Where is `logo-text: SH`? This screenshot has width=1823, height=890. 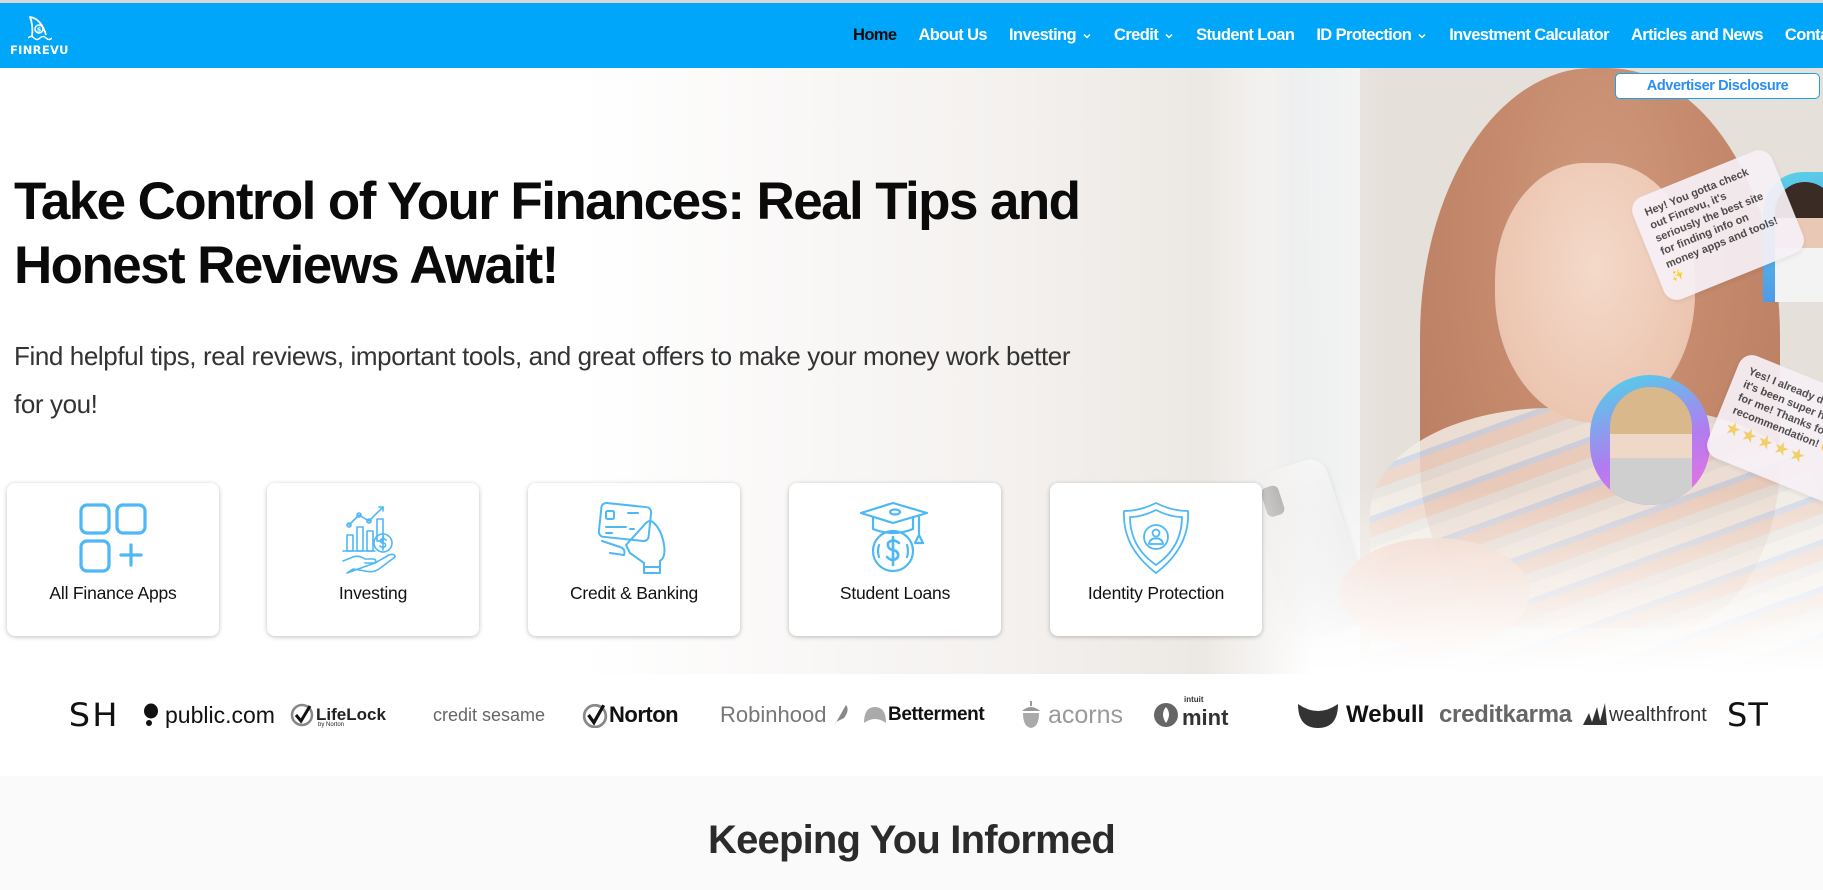
logo-text: SH is located at coordinates (94, 715).